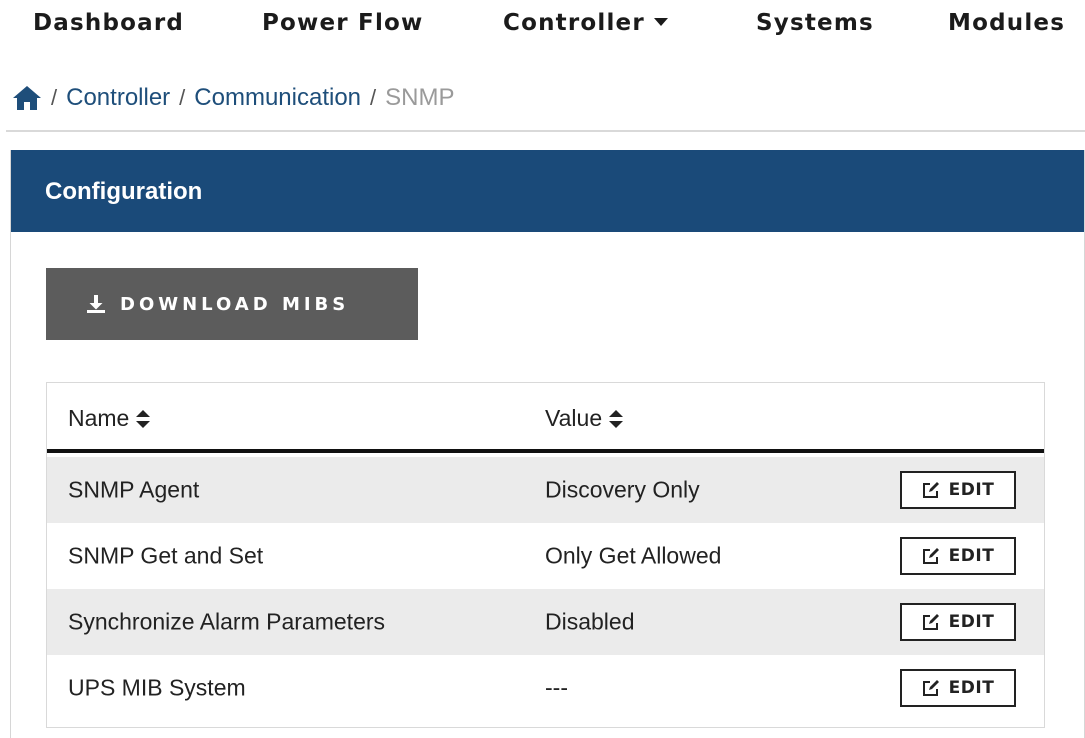 The width and height of the screenshot is (1085, 738). I want to click on download-mibs-button: DOWNLOAD MIBS, so click(232, 304).